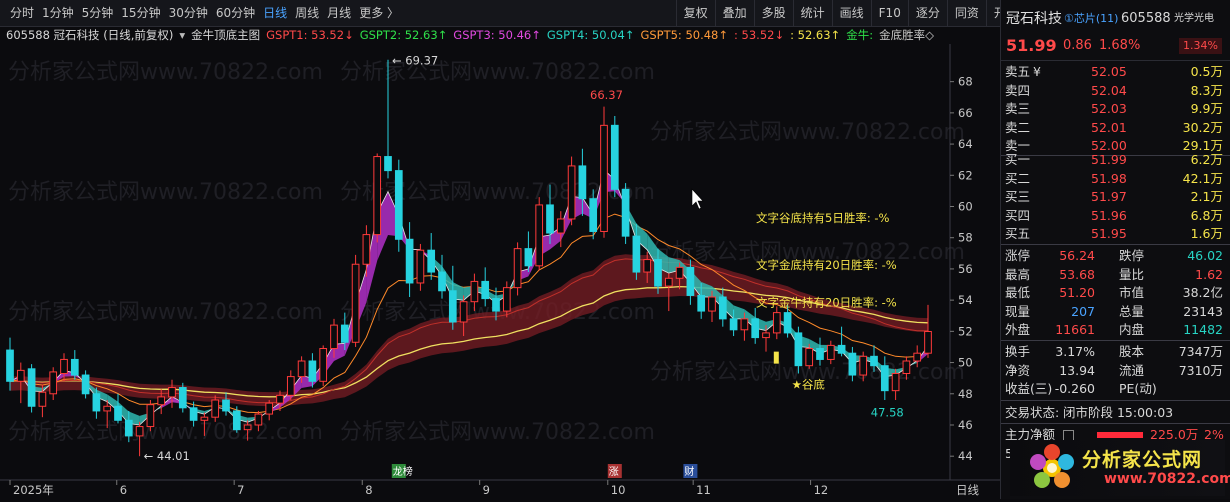 The width and height of the screenshot is (1230, 502). What do you see at coordinates (98, 13) in the screenshot?
I see `period-tab-2: 5分钟` at bounding box center [98, 13].